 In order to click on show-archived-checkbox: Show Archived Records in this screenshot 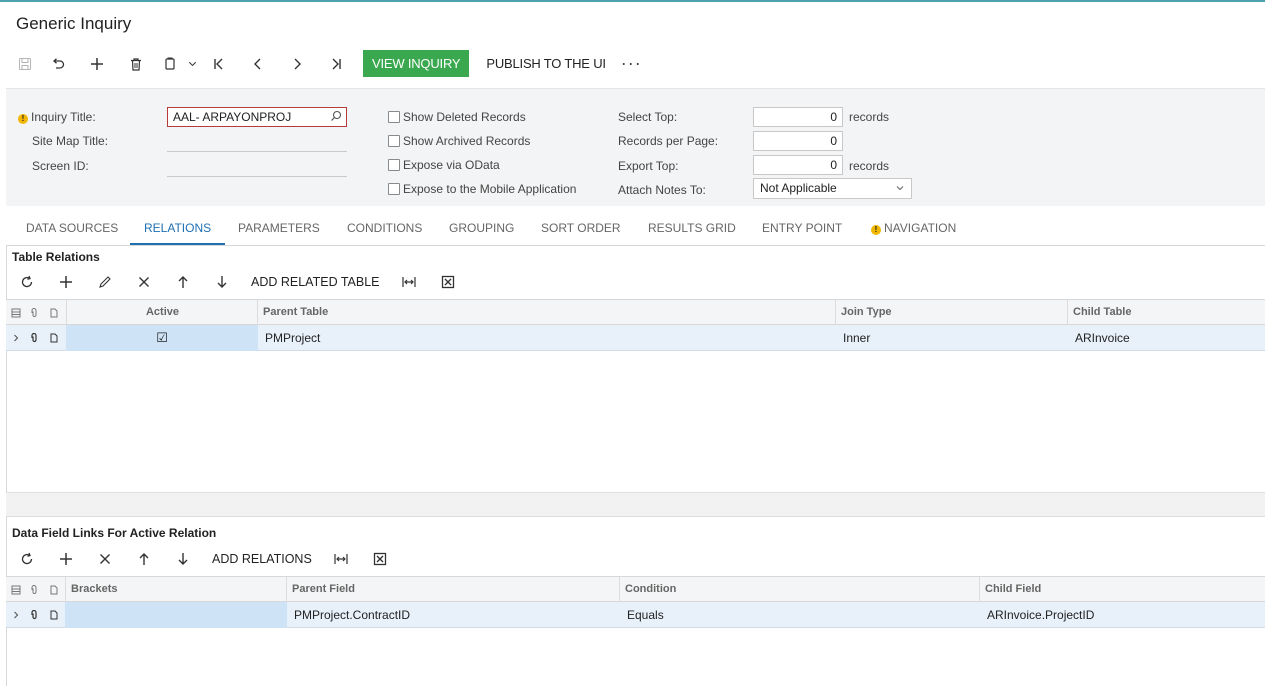, I will do `click(459, 141)`.